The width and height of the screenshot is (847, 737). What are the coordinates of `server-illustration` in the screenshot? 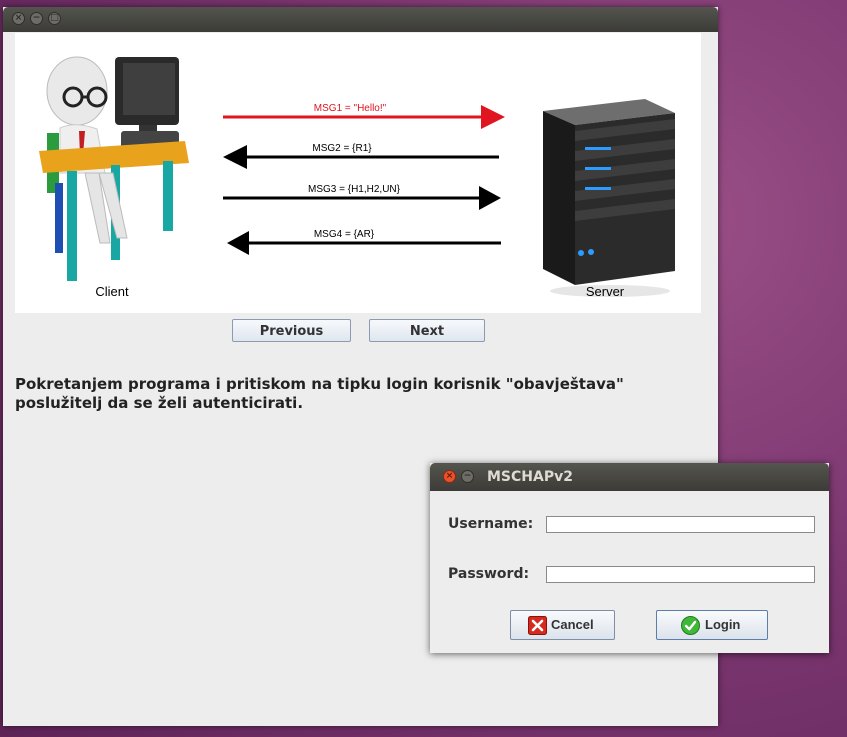 It's located at (609, 198).